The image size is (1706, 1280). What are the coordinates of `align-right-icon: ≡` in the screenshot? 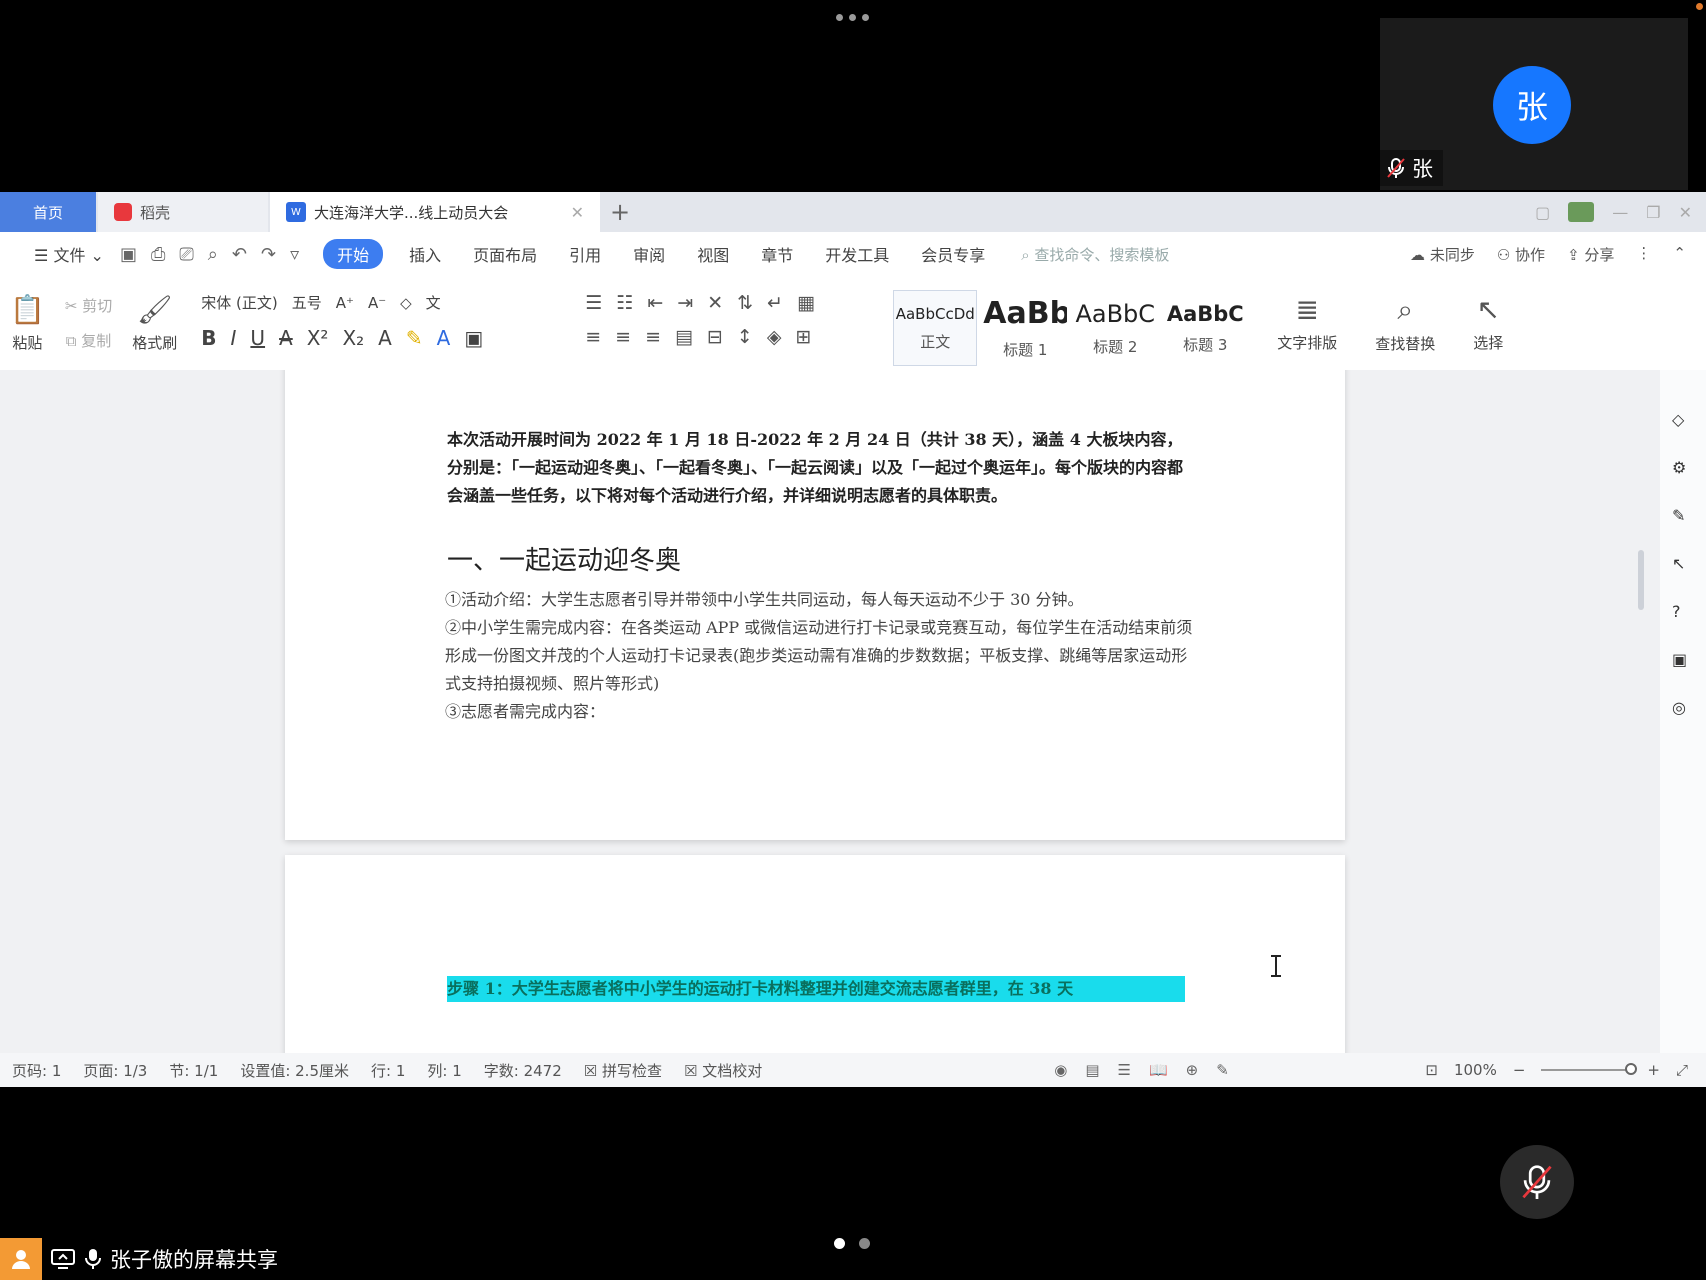 It's located at (653, 337).